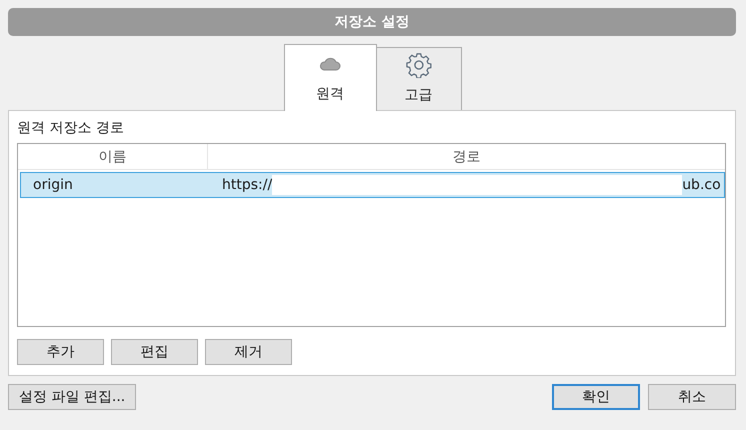 The image size is (746, 430). What do you see at coordinates (53, 185) in the screenshot?
I see `table-cell: origin` at bounding box center [53, 185].